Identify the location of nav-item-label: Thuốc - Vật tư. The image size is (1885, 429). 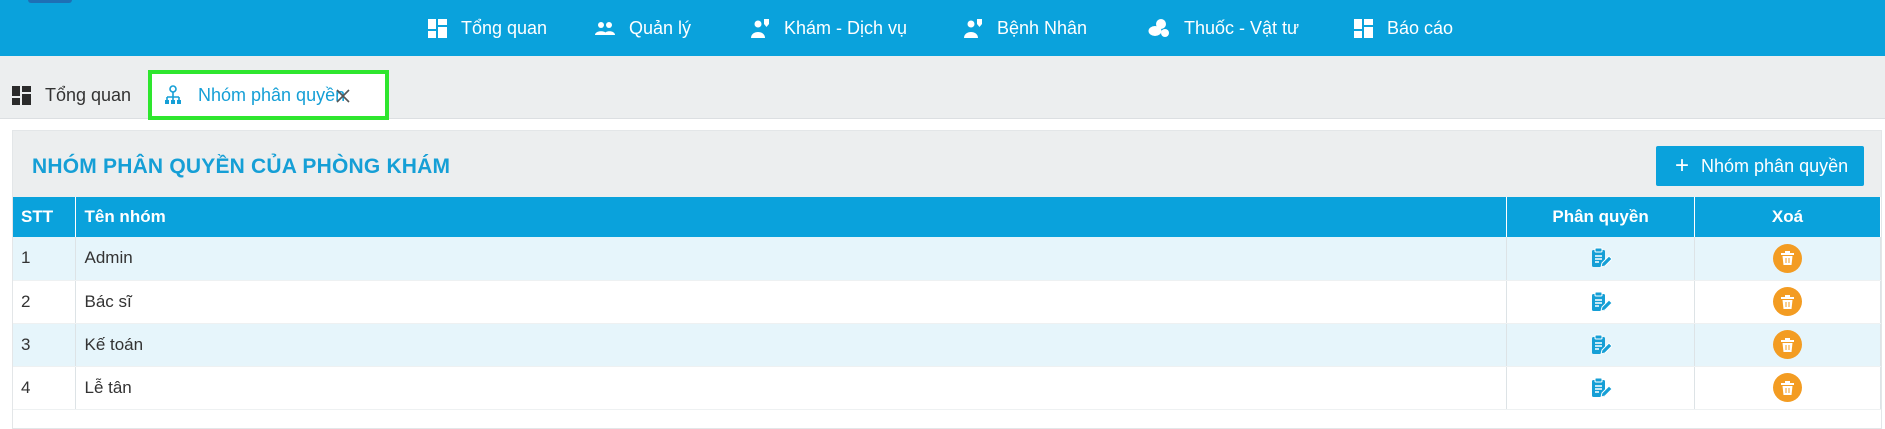
(1242, 27).